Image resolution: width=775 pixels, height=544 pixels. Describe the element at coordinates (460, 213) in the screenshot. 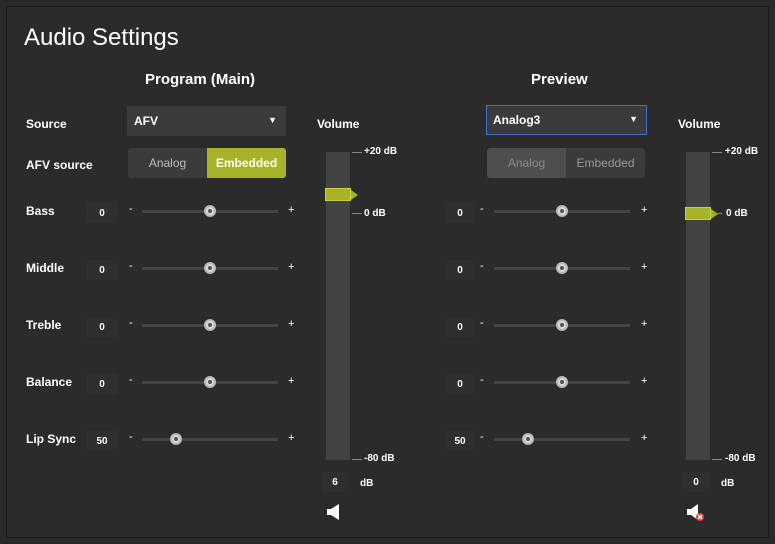

I see `preview-bass-value: 0` at that location.